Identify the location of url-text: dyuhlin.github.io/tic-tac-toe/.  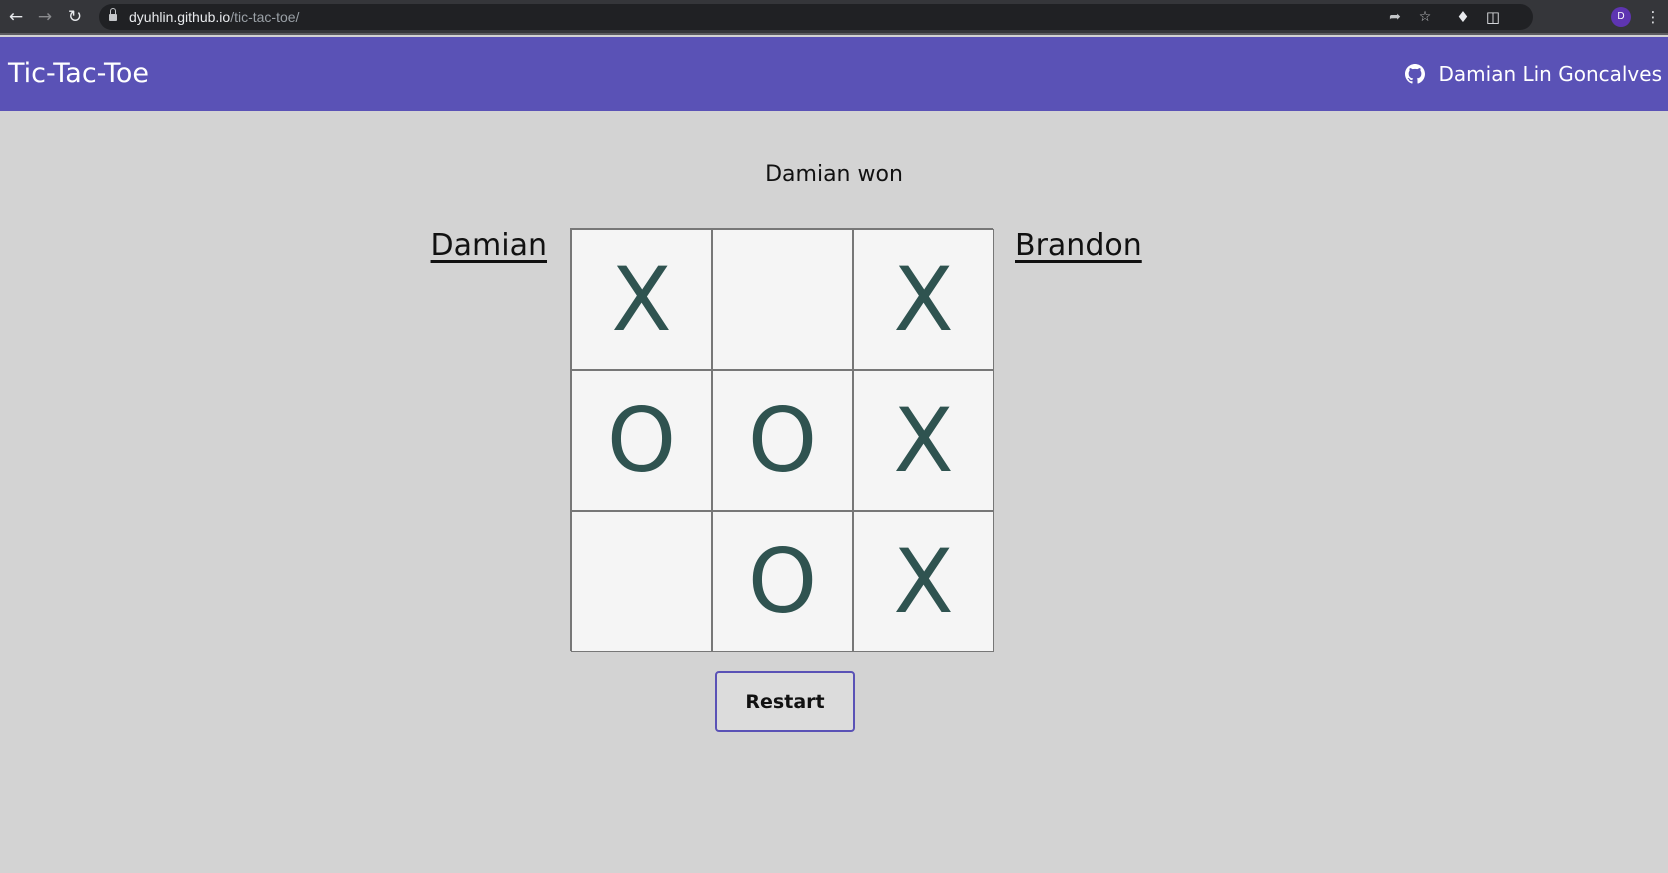
(214, 17).